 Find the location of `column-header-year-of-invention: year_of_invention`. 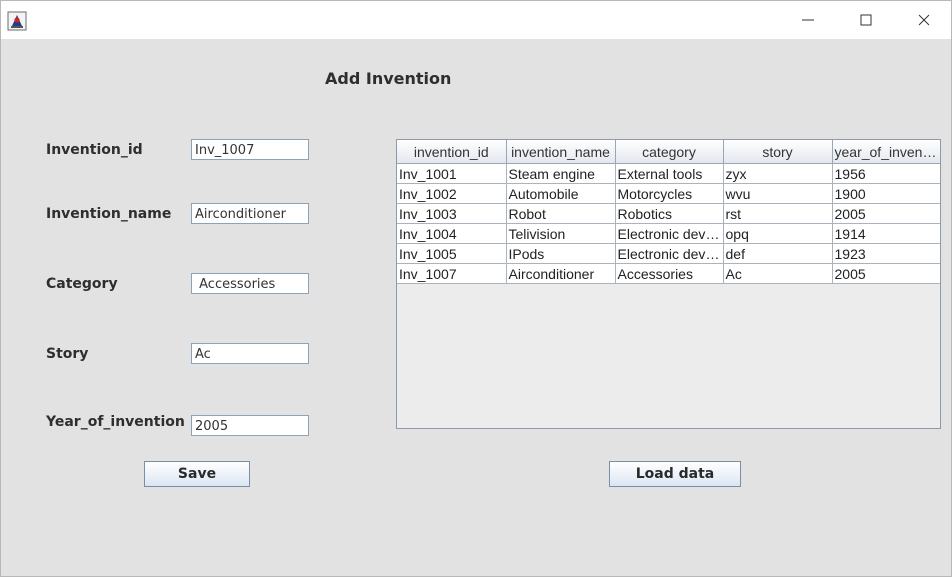

column-header-year-of-invention: year_of_invention is located at coordinates (886, 152).